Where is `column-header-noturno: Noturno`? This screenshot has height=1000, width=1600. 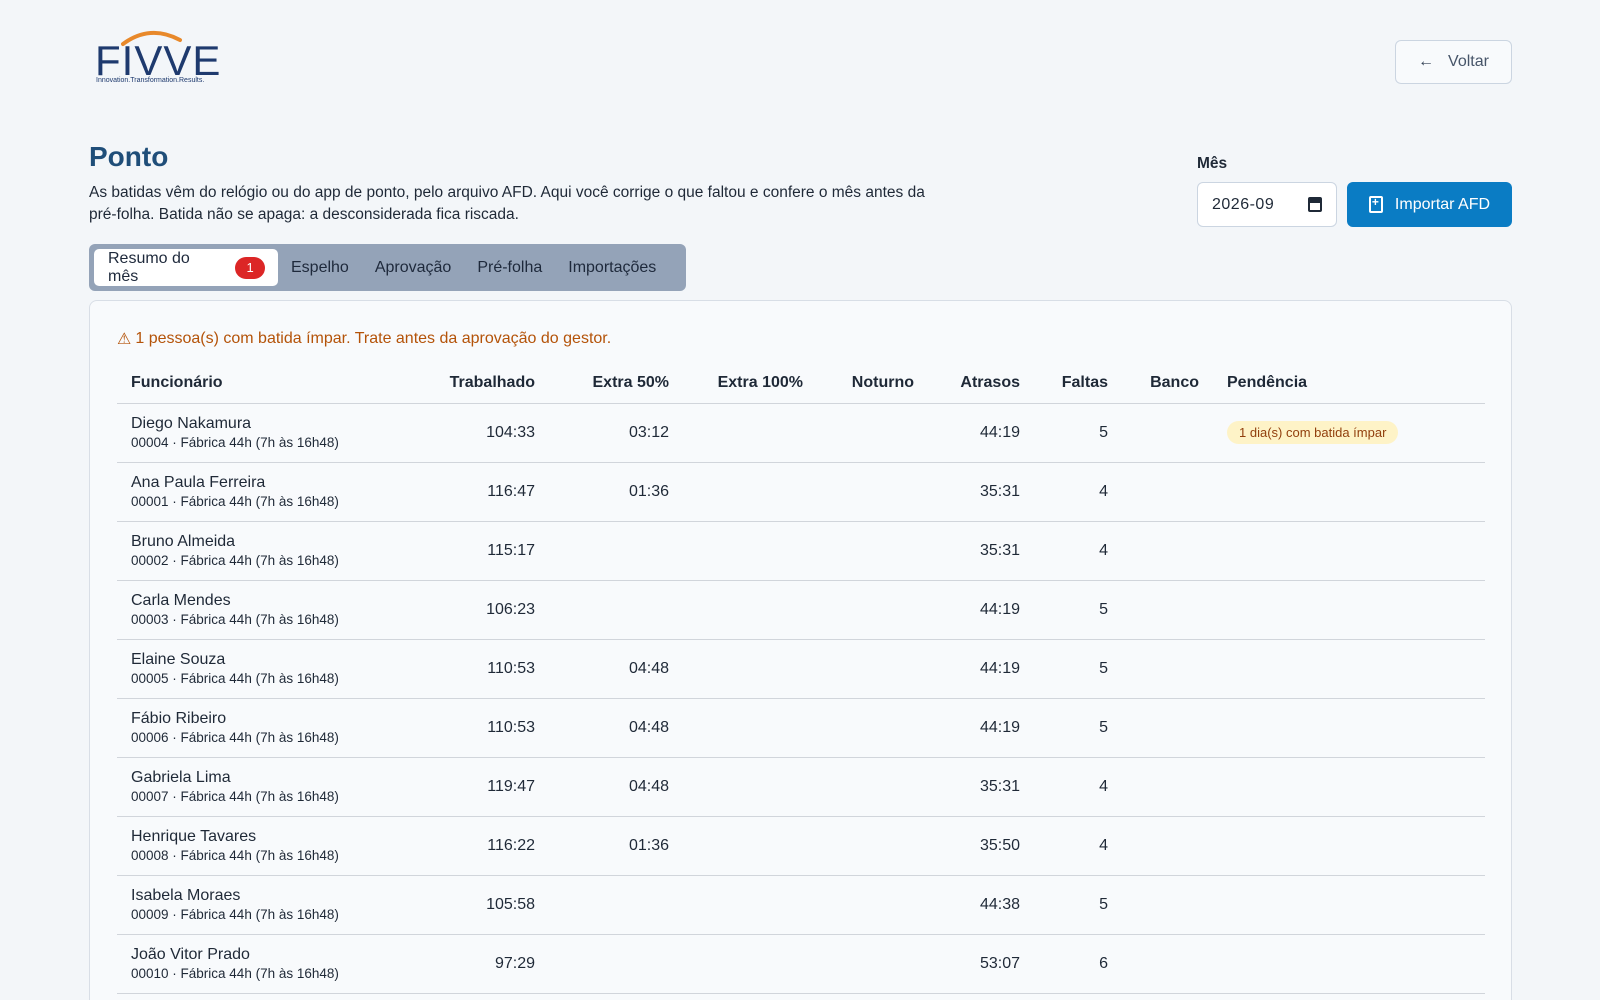
column-header-noturno: Noturno is located at coordinates (872, 383).